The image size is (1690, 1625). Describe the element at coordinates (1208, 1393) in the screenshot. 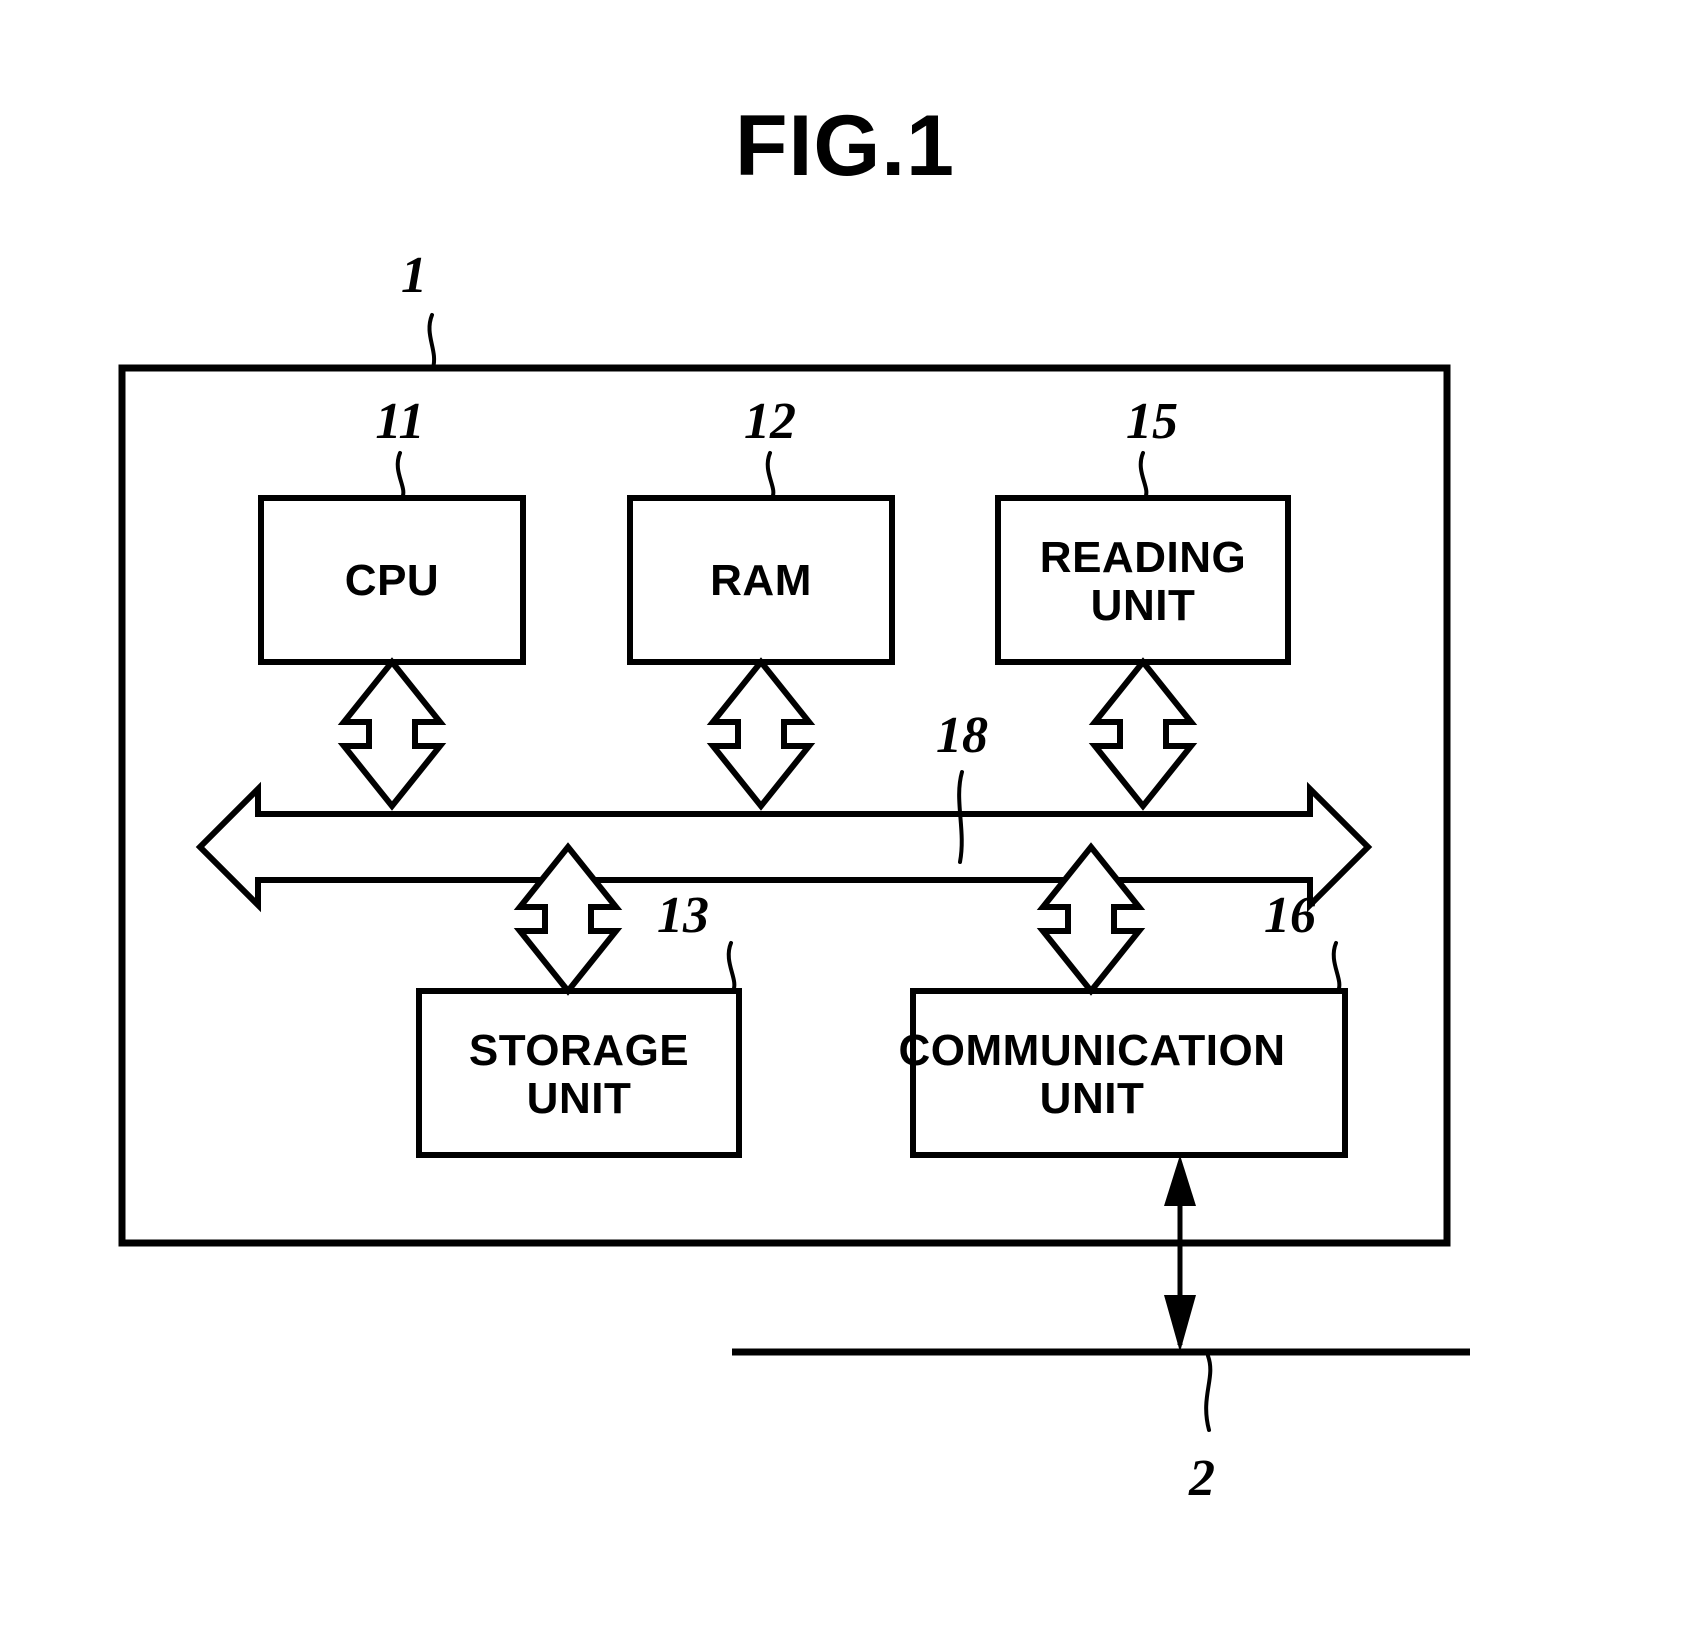

I see `leader-line-network` at that location.